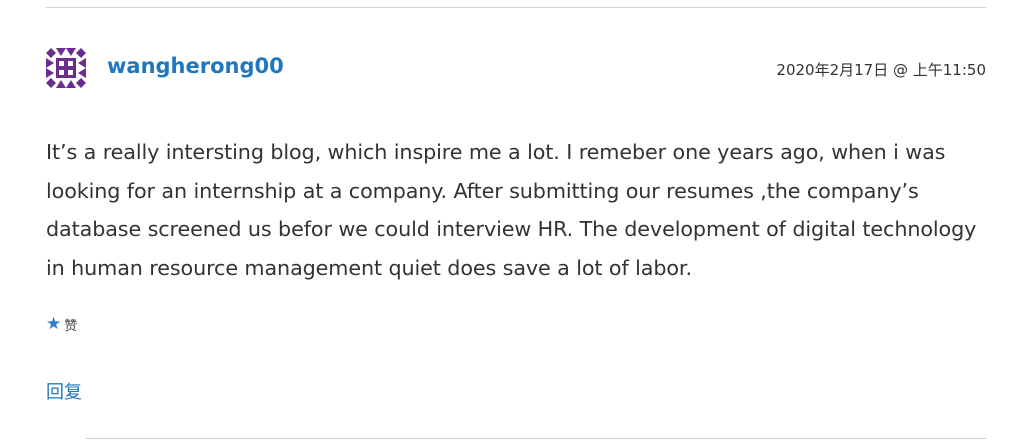 The height and width of the screenshot is (443, 1022). I want to click on comment-timestamp: 2020年2月17日 @ 上午11:50, so click(881, 69).